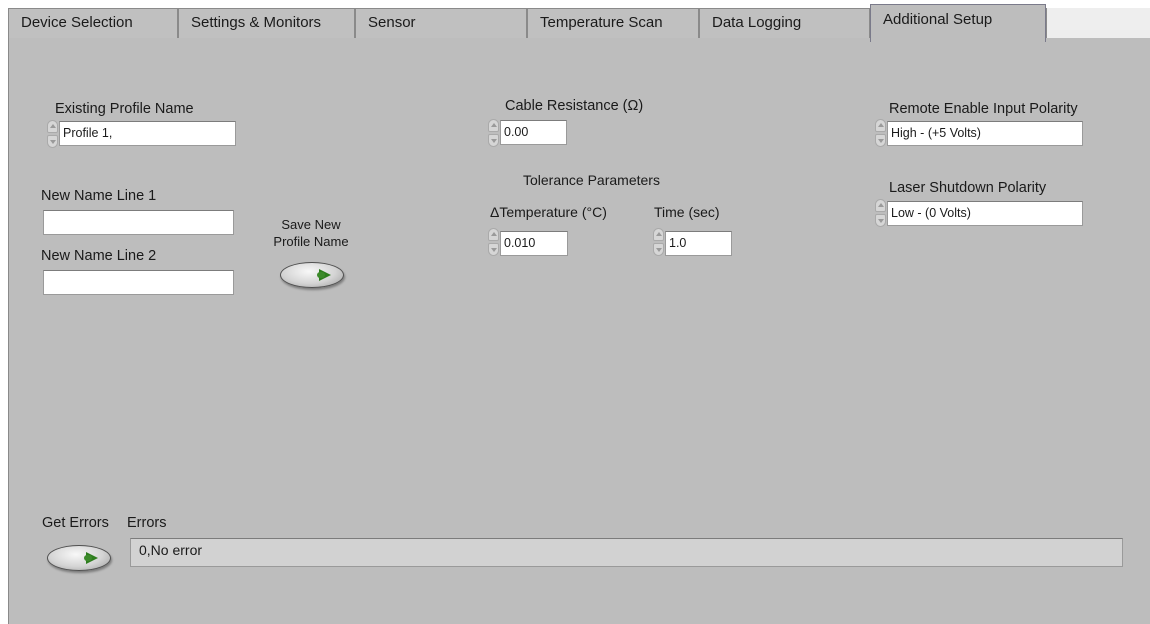 Image resolution: width=1150 pixels, height=624 pixels. Describe the element at coordinates (147, 133) in the screenshot. I see `existing-profile-name-field: Profile 1,` at that location.